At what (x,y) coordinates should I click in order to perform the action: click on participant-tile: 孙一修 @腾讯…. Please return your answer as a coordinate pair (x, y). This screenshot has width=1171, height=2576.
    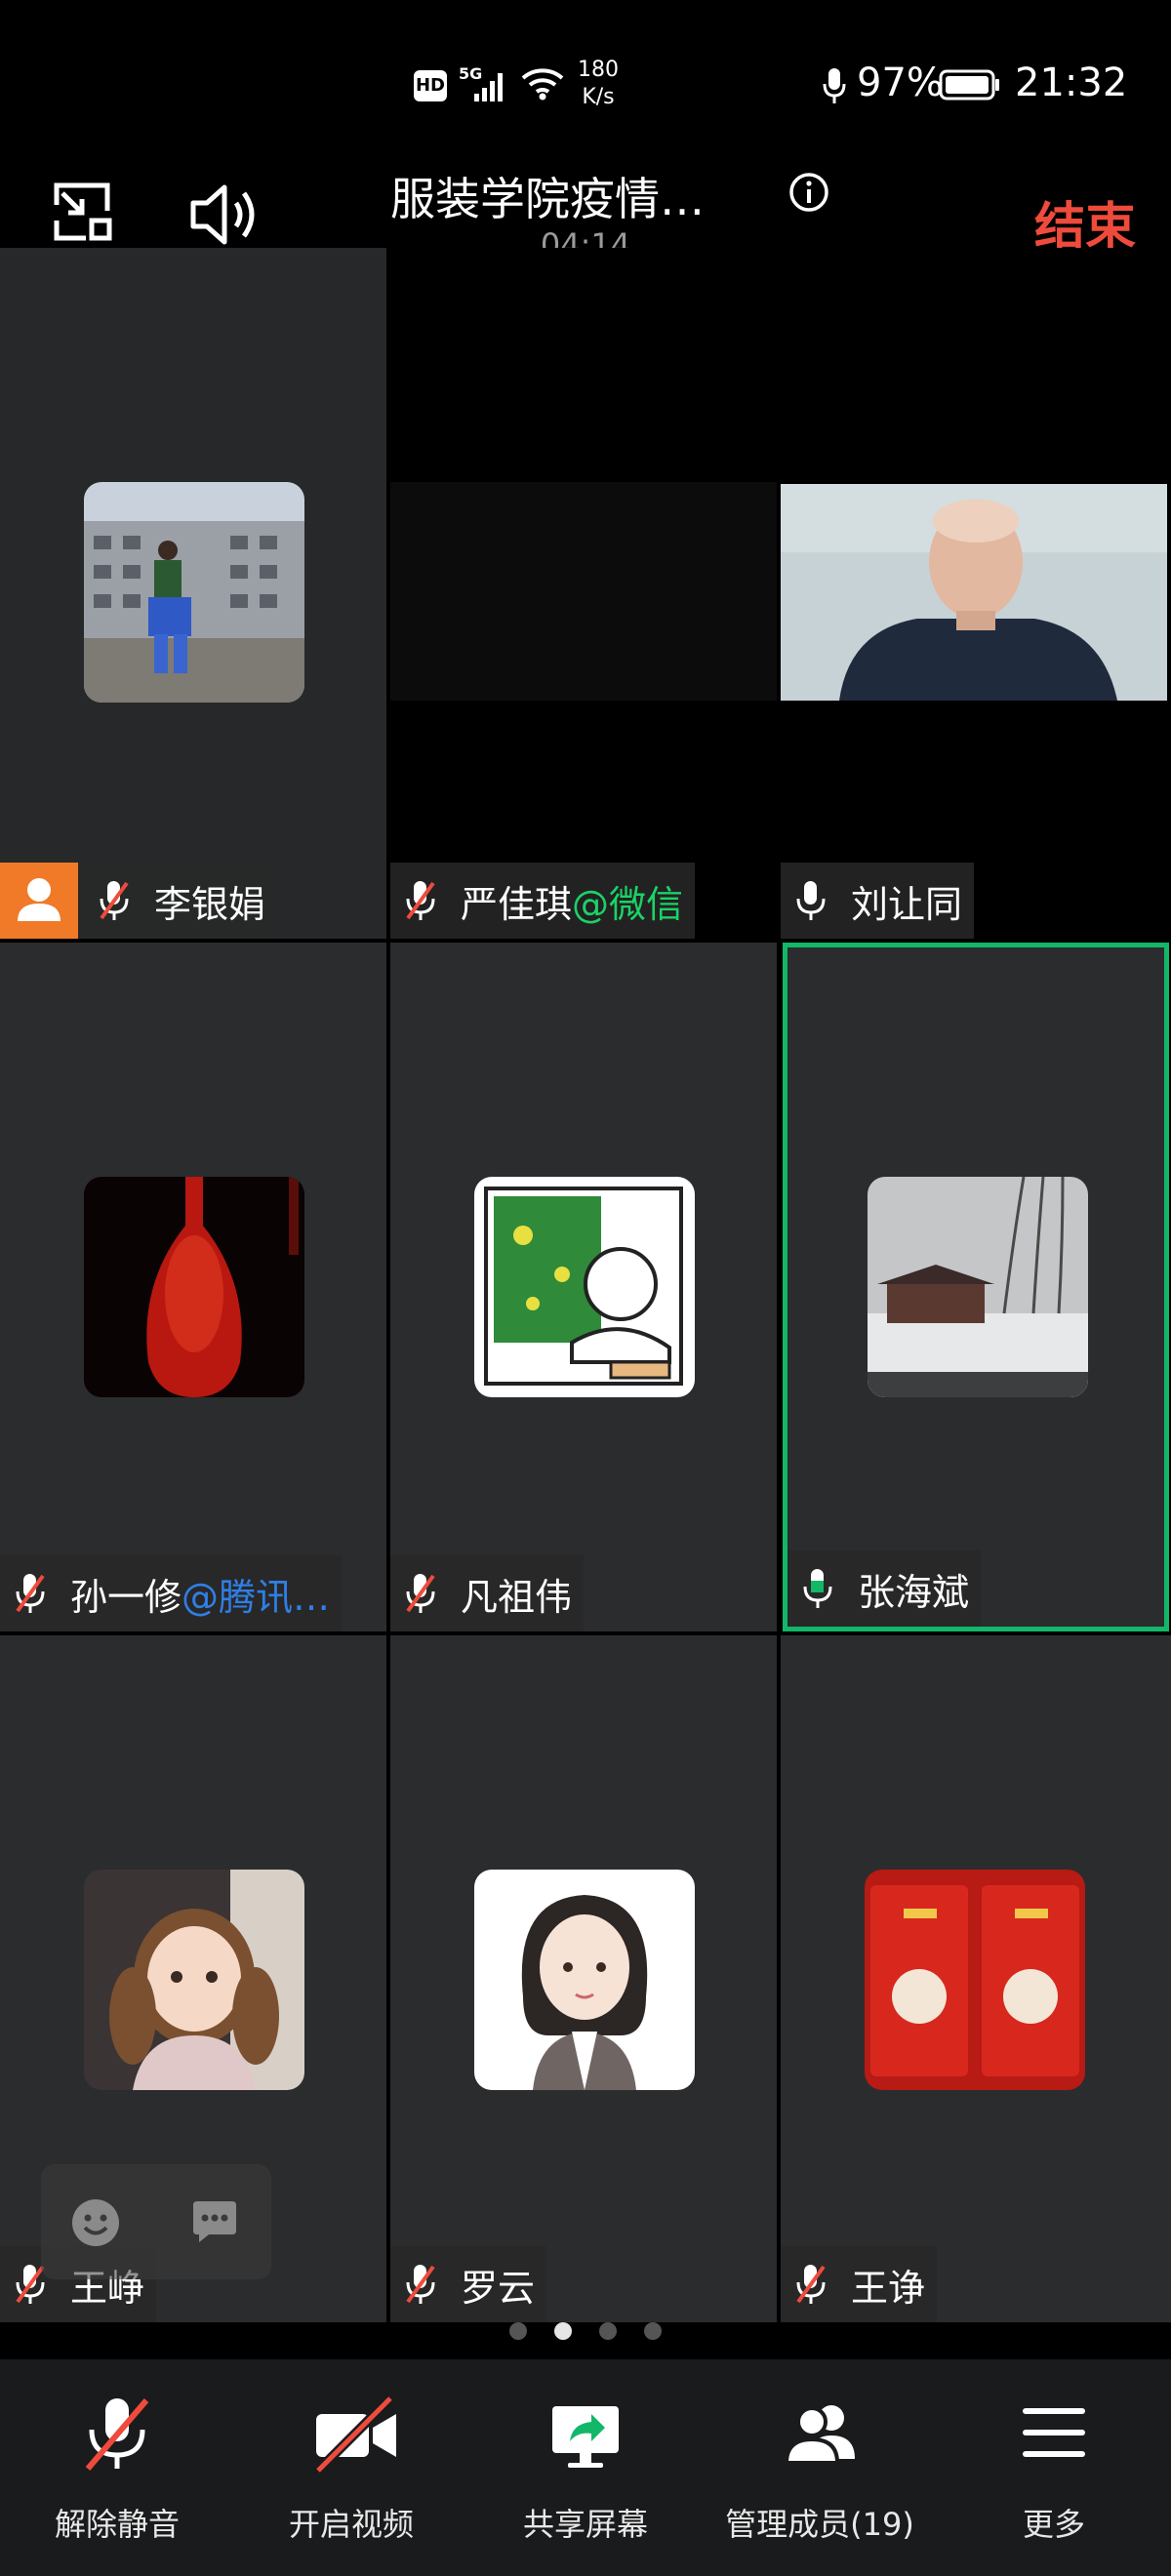
    Looking at the image, I should click on (193, 1287).